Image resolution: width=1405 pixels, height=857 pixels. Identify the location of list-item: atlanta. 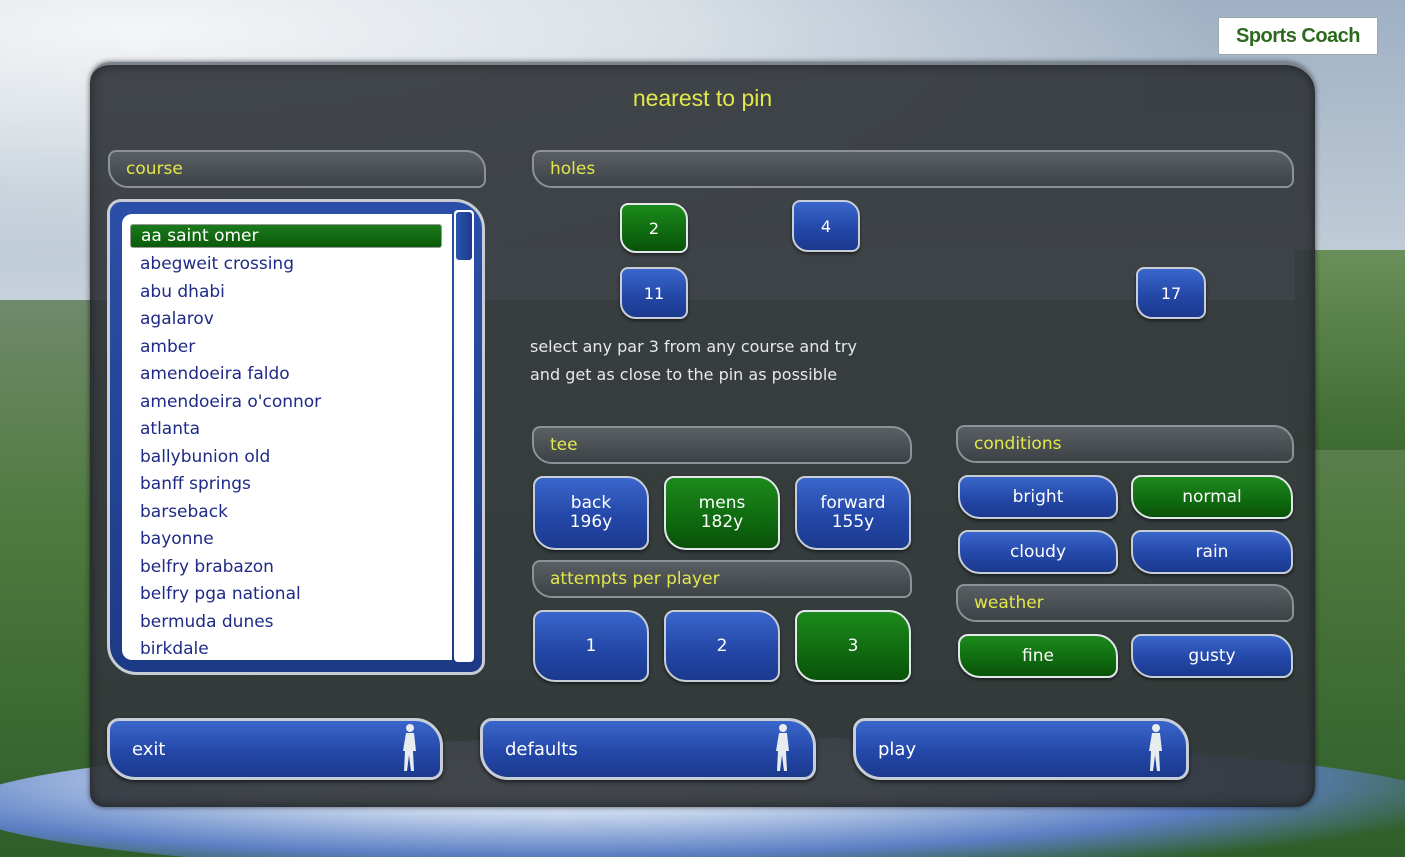
(287, 430).